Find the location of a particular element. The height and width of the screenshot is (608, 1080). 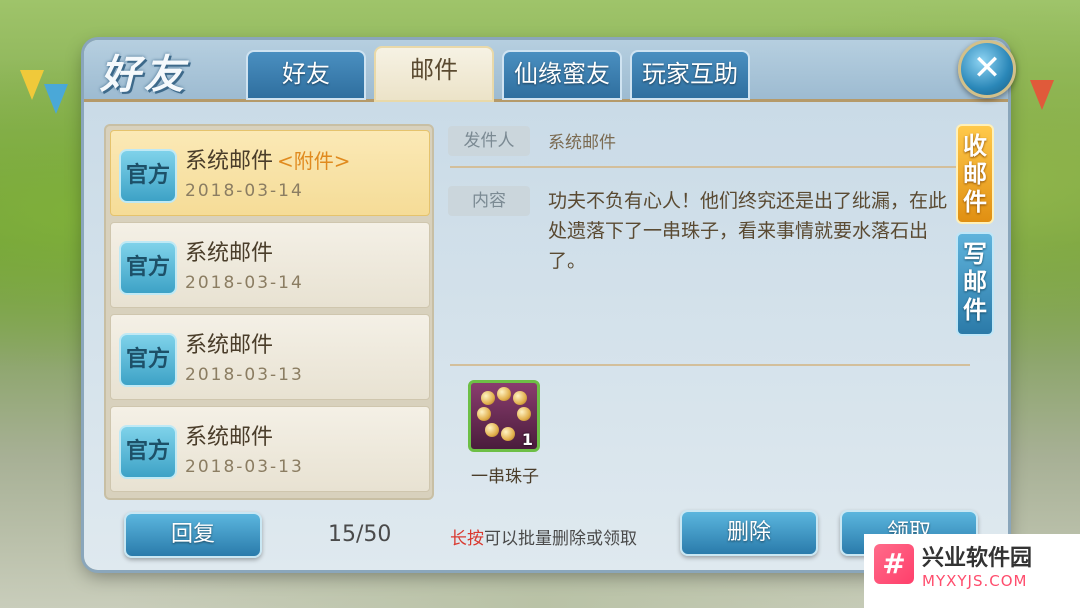

watermark: # 兴业软件园 MYXYJS.COM is located at coordinates (972, 571).